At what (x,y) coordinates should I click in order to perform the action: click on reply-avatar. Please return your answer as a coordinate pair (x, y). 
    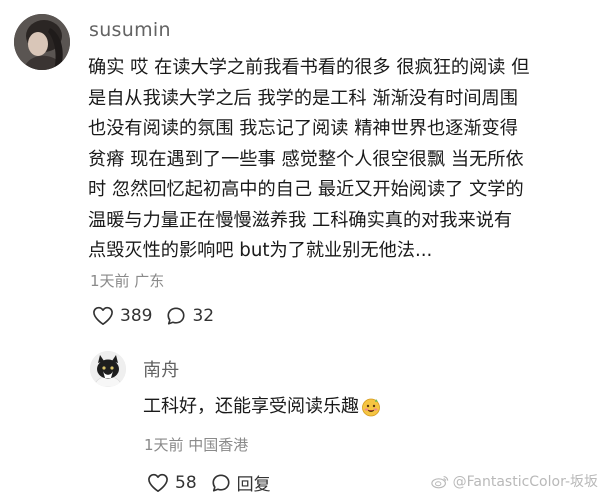
    Looking at the image, I should click on (108, 369).